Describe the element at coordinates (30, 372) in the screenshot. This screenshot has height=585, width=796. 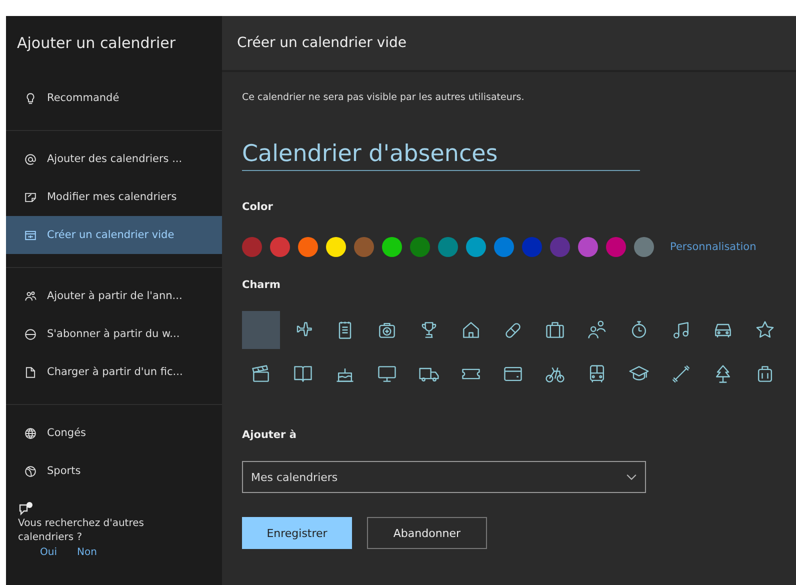
I see `file-icon` at that location.